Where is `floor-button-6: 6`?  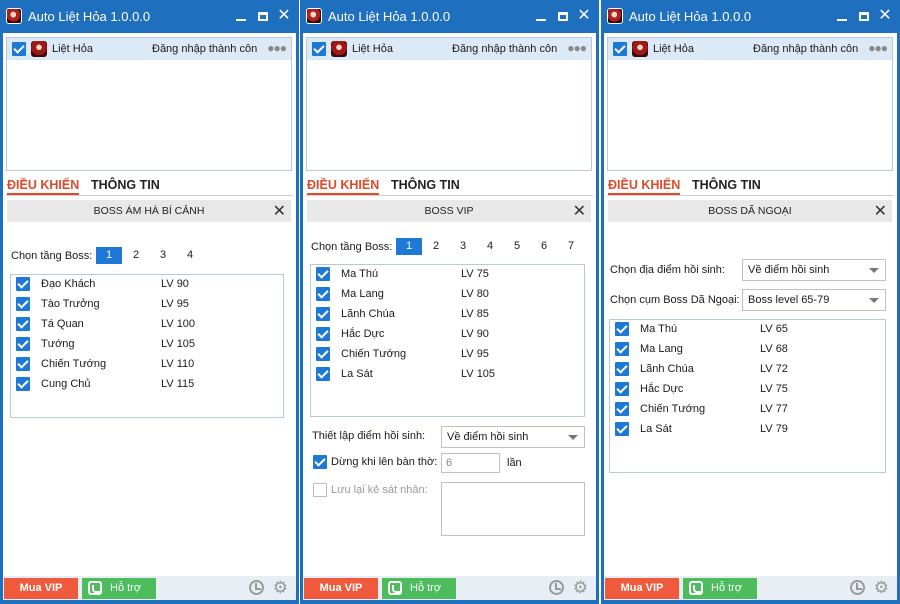
floor-button-6: 6 is located at coordinates (544, 246).